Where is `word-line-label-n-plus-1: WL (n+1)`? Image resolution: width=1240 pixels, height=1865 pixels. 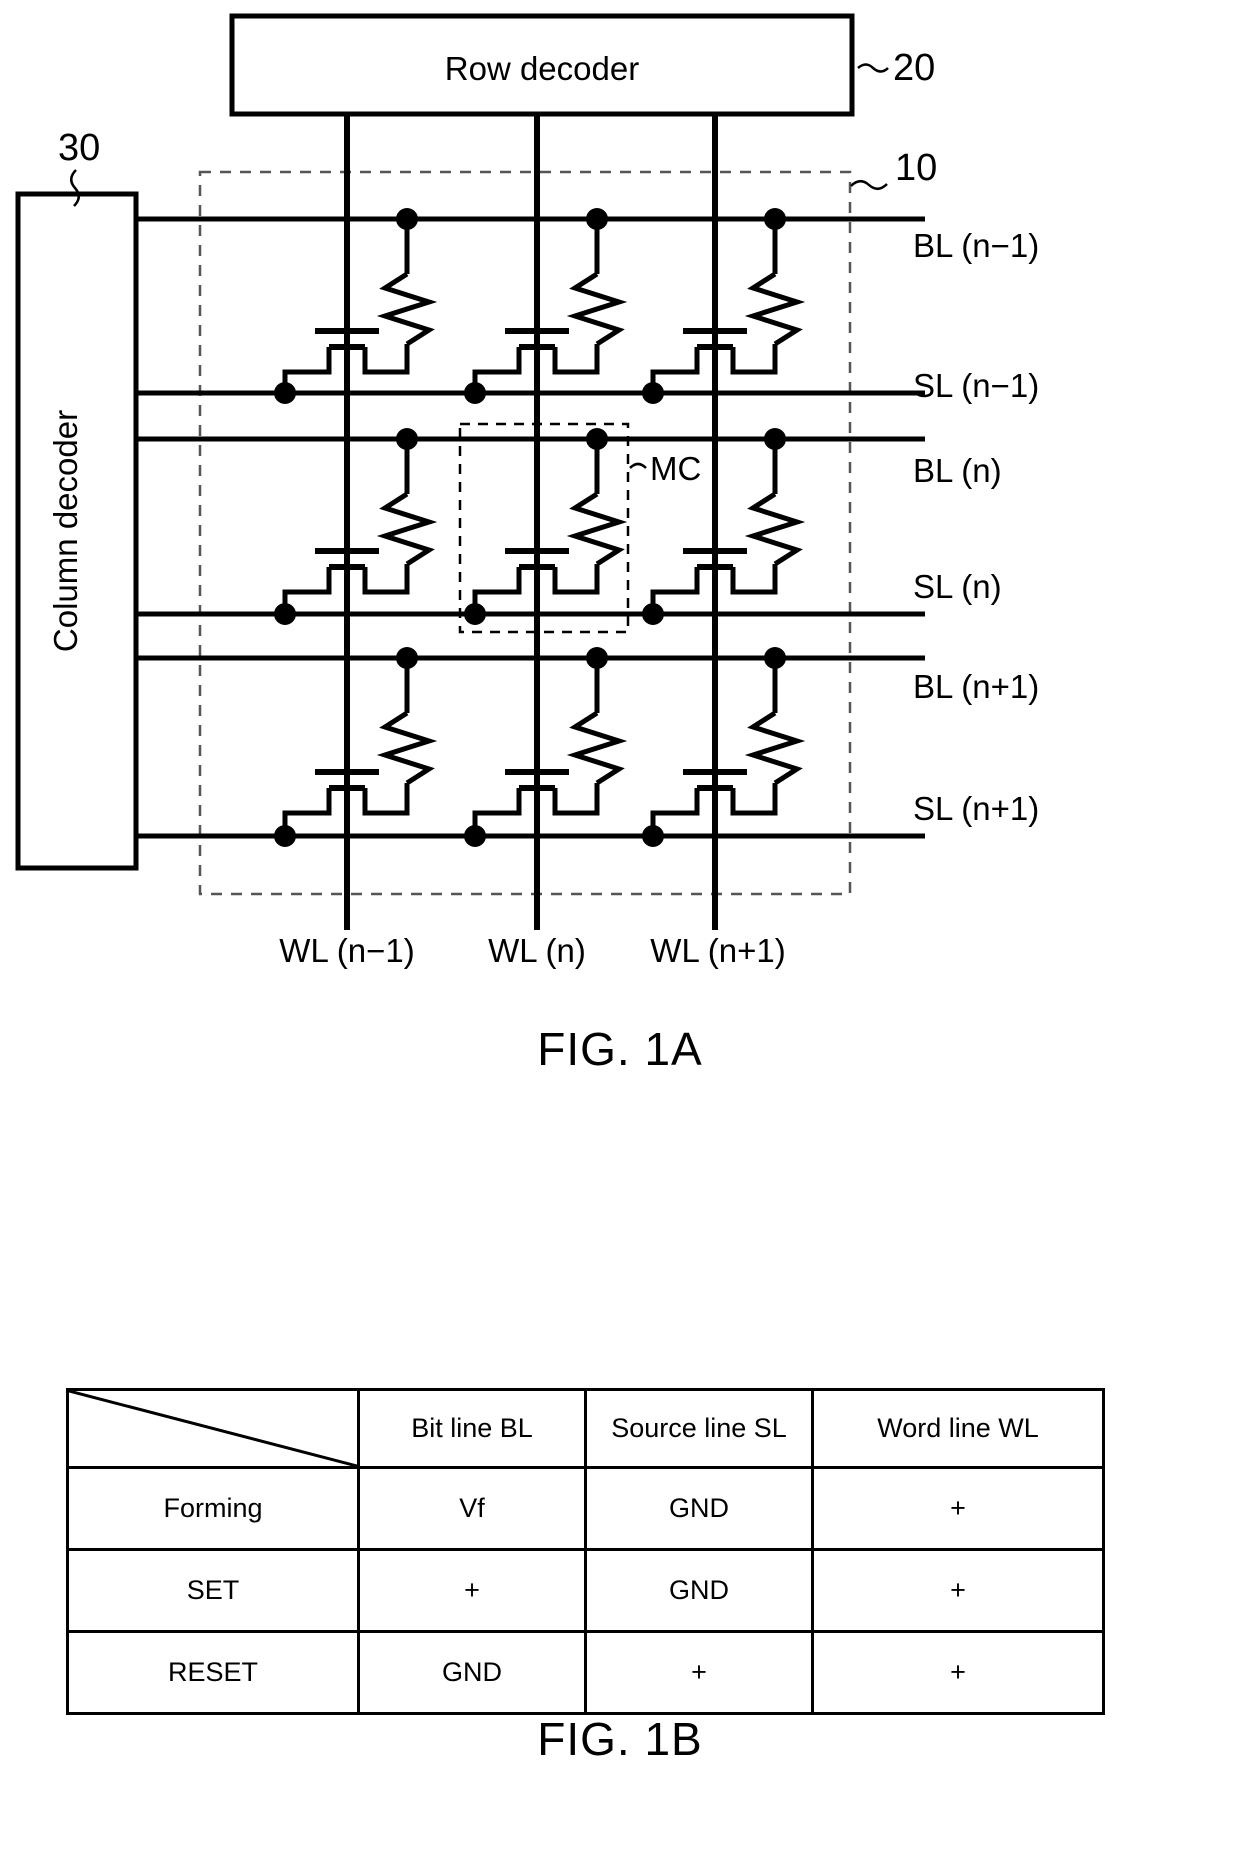
word-line-label-n-plus-1: WL (n+1) is located at coordinates (717, 950).